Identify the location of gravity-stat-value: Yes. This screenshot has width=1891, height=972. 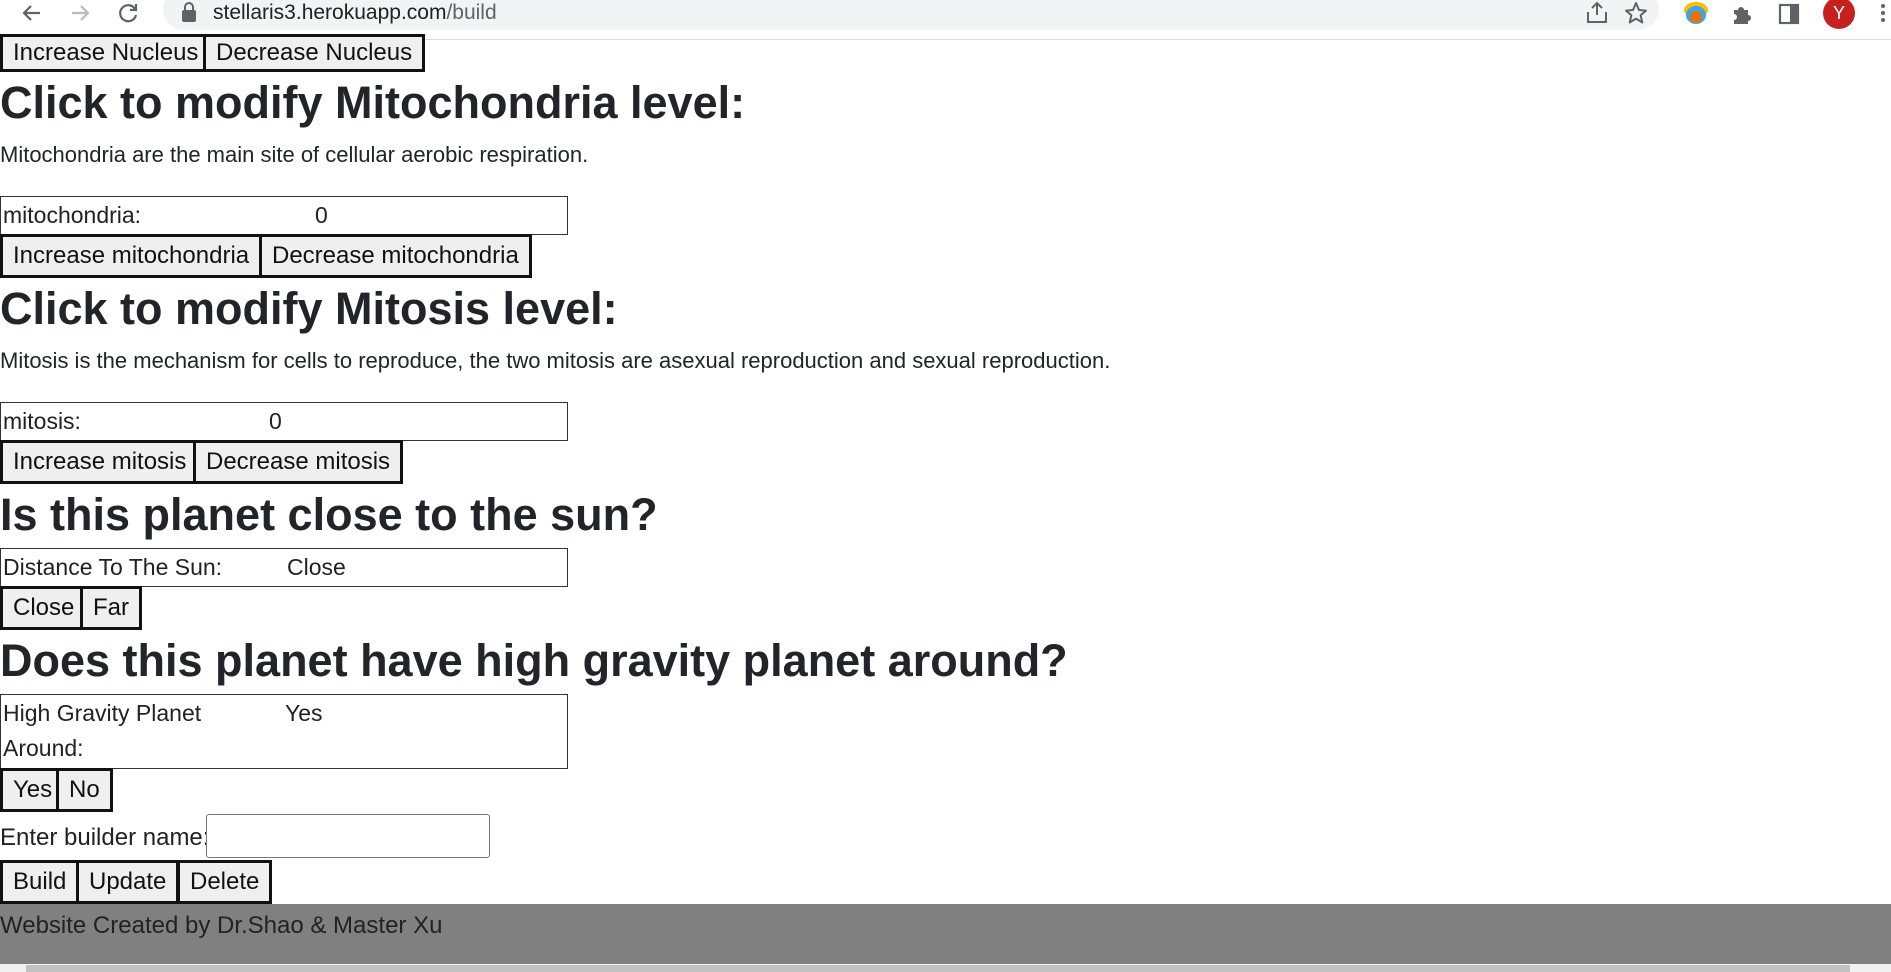
(304, 713).